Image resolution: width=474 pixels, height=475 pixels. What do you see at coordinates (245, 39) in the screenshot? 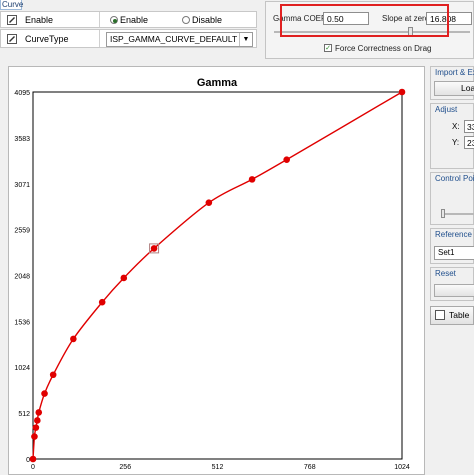
I see `chevron-down-icon: ▼` at bounding box center [245, 39].